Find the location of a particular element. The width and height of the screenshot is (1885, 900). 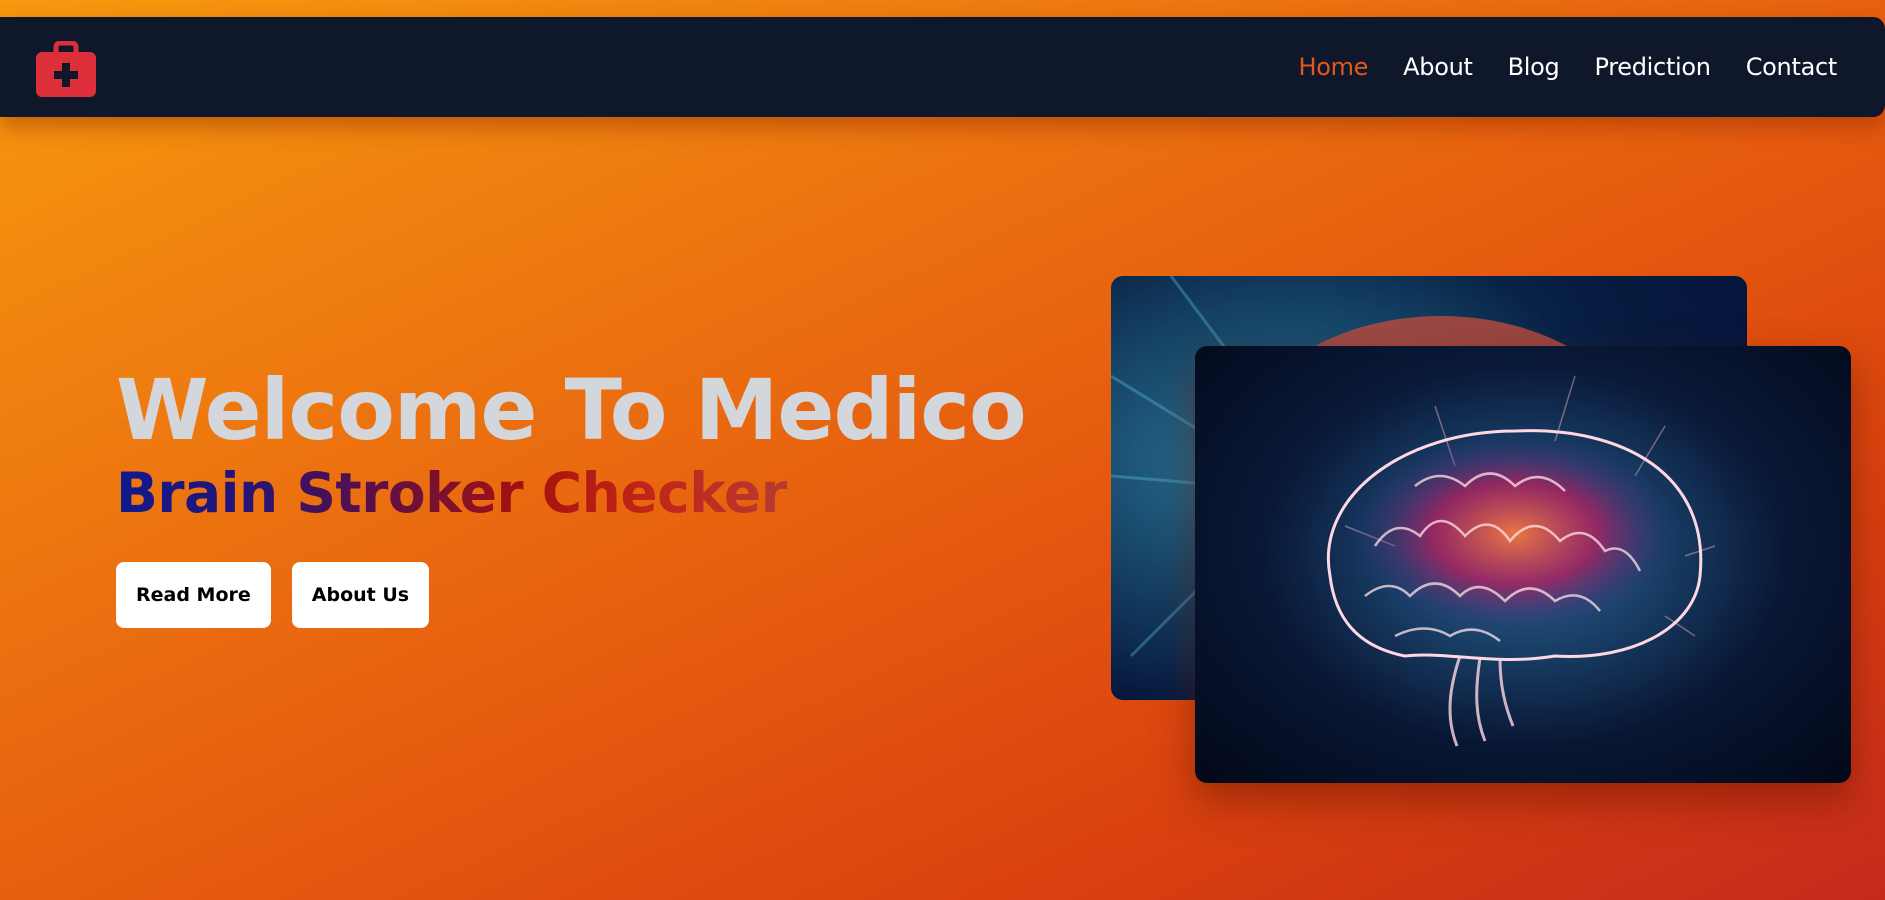

navbar: Home About Blog Prediction Contact is located at coordinates (942, 67).